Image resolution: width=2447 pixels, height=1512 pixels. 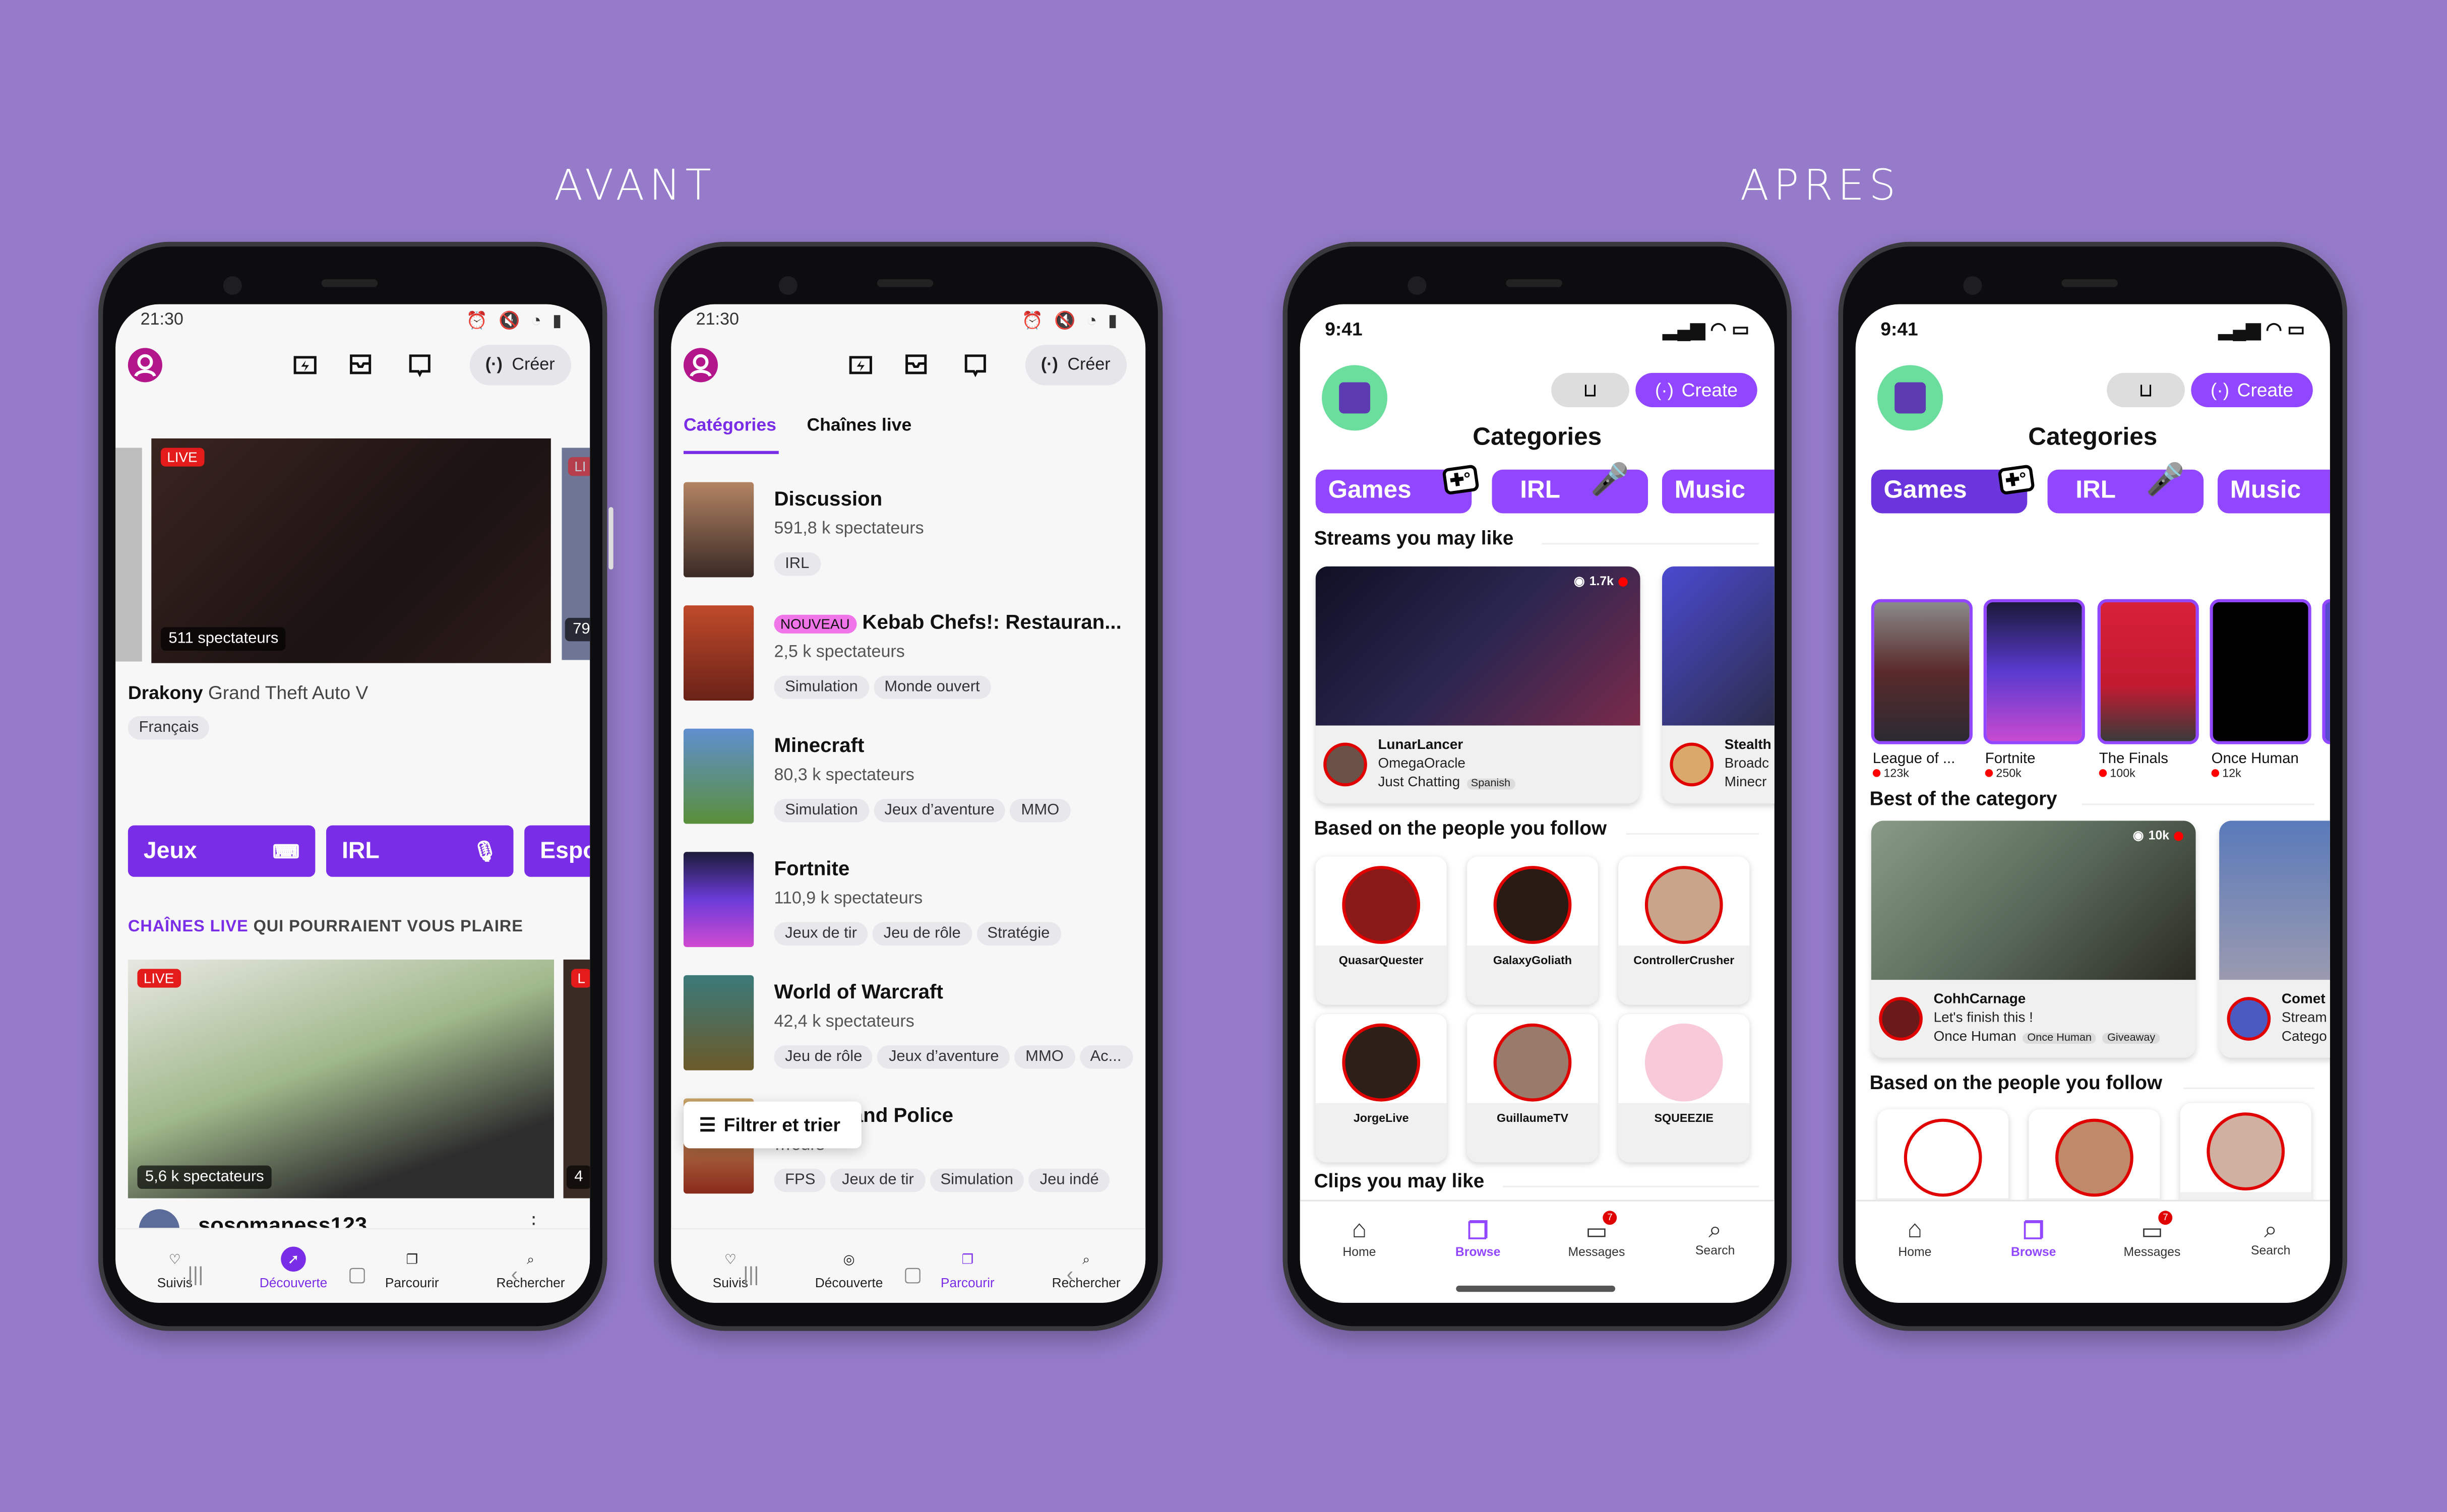 I want to click on viewer-count: 511 spectateurs, so click(x=223, y=639).